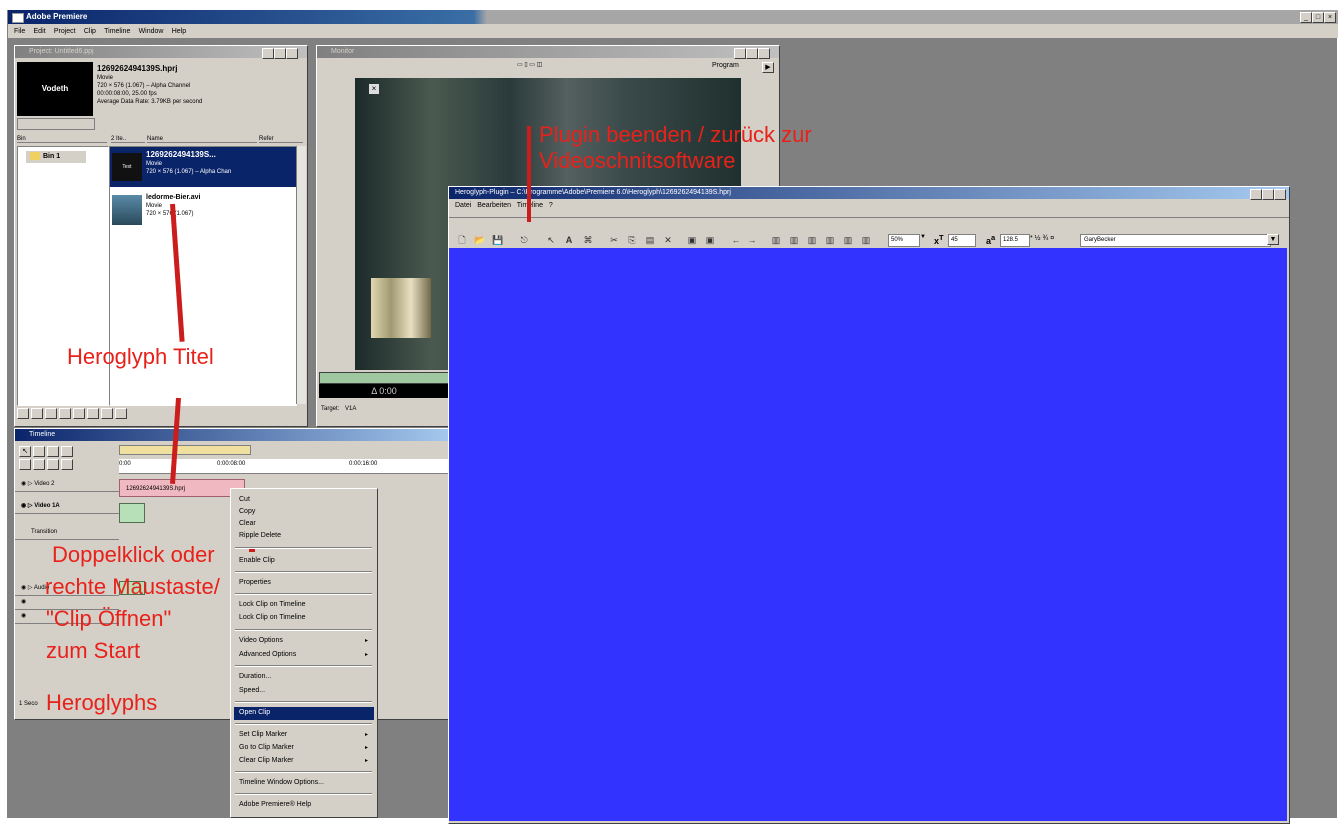  I want to click on in-out-tool-icon, so click(53, 464).